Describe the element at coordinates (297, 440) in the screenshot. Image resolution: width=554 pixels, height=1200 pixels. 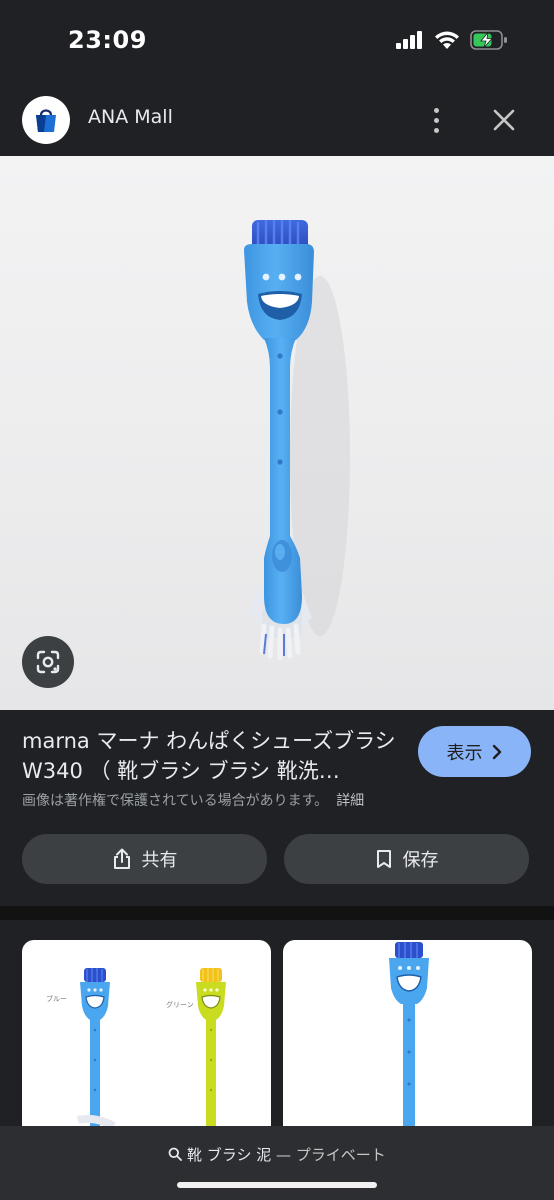
I see `shoe-brush-image` at that location.